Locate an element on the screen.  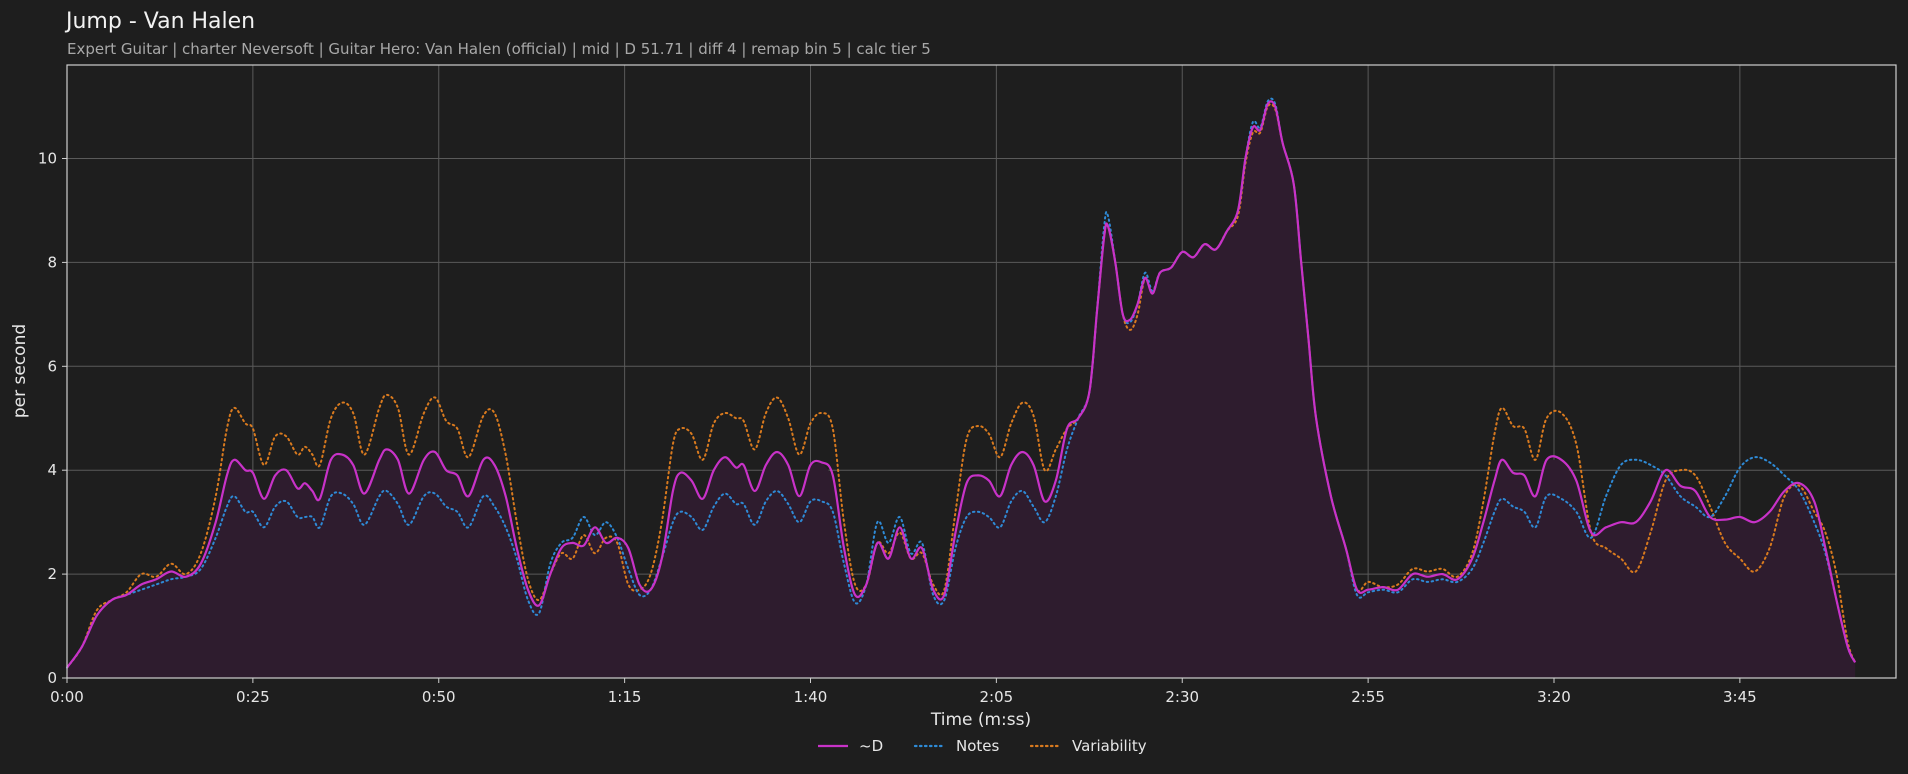
x-axis-ticks: 0:00 0:25 0:50 1:15 1:40 2:05 2:30 2:55 3:20 3:45 is located at coordinates (903, 692).